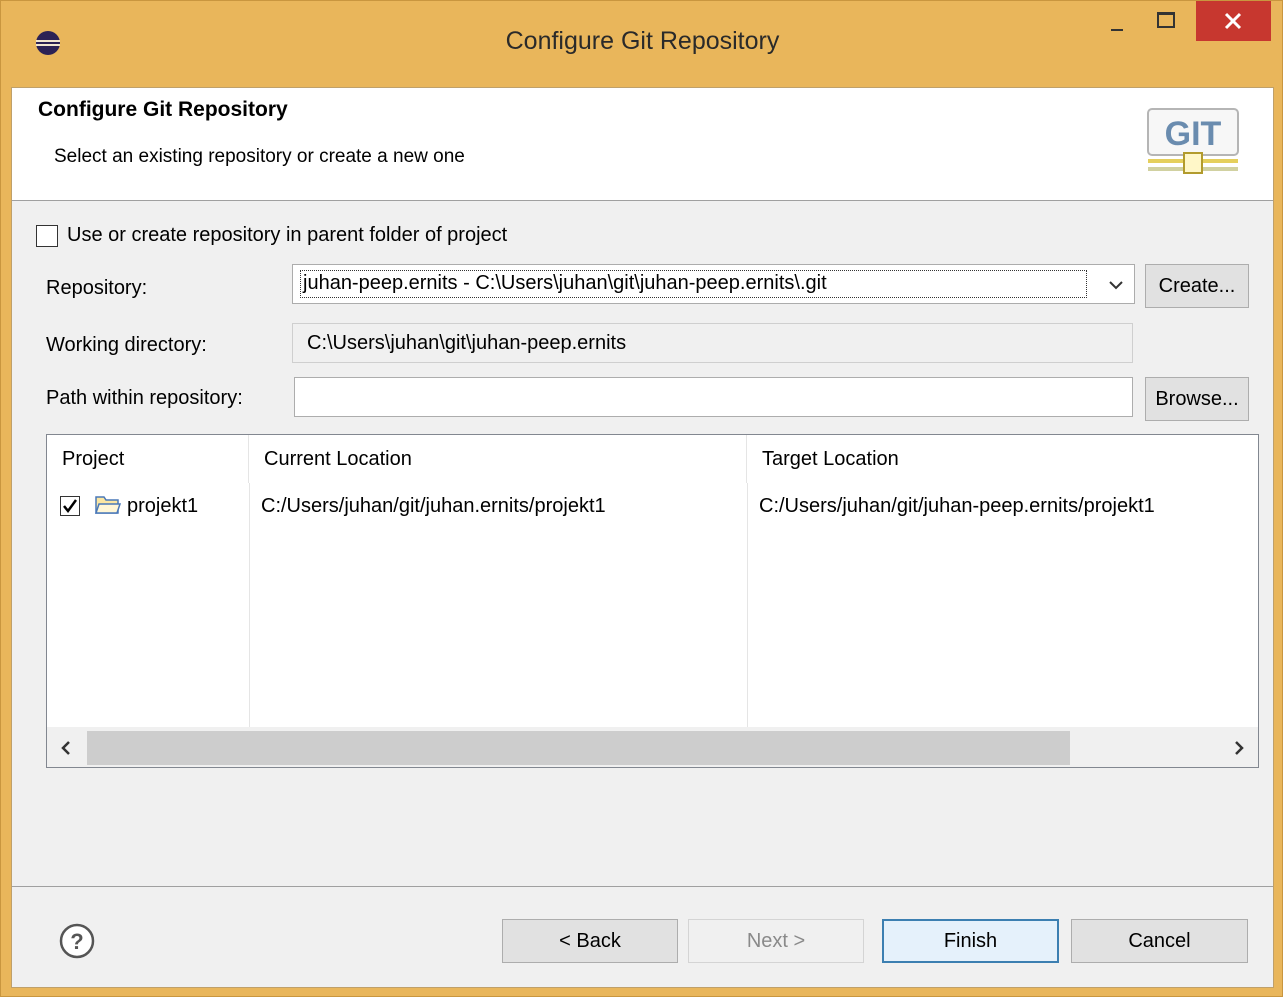  I want to click on close-icon, so click(1233, 21).